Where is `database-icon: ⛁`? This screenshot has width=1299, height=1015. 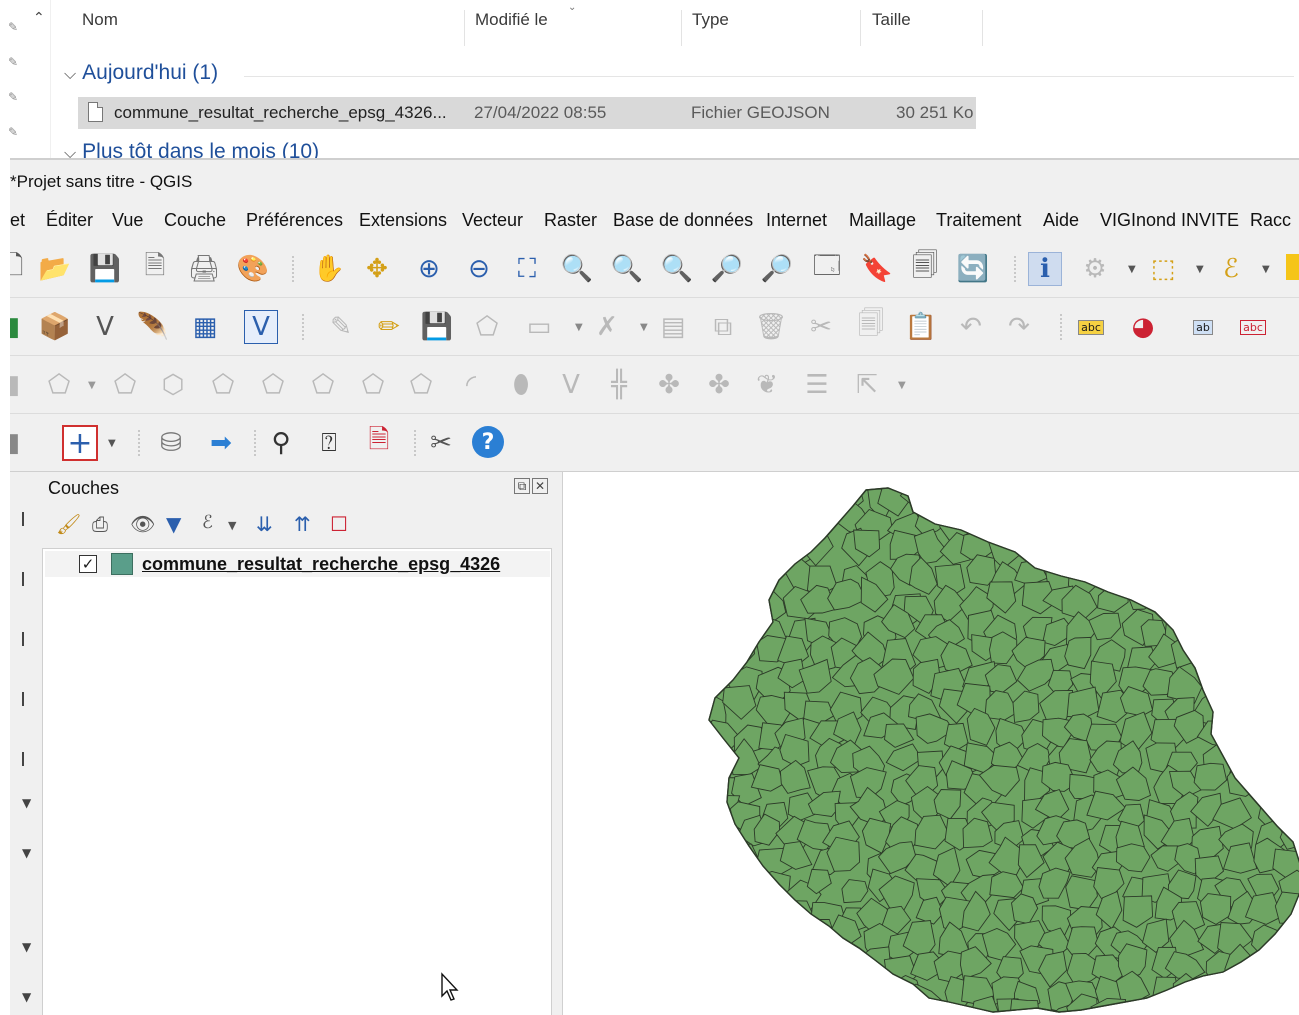 database-icon: ⛁ is located at coordinates (171, 443).